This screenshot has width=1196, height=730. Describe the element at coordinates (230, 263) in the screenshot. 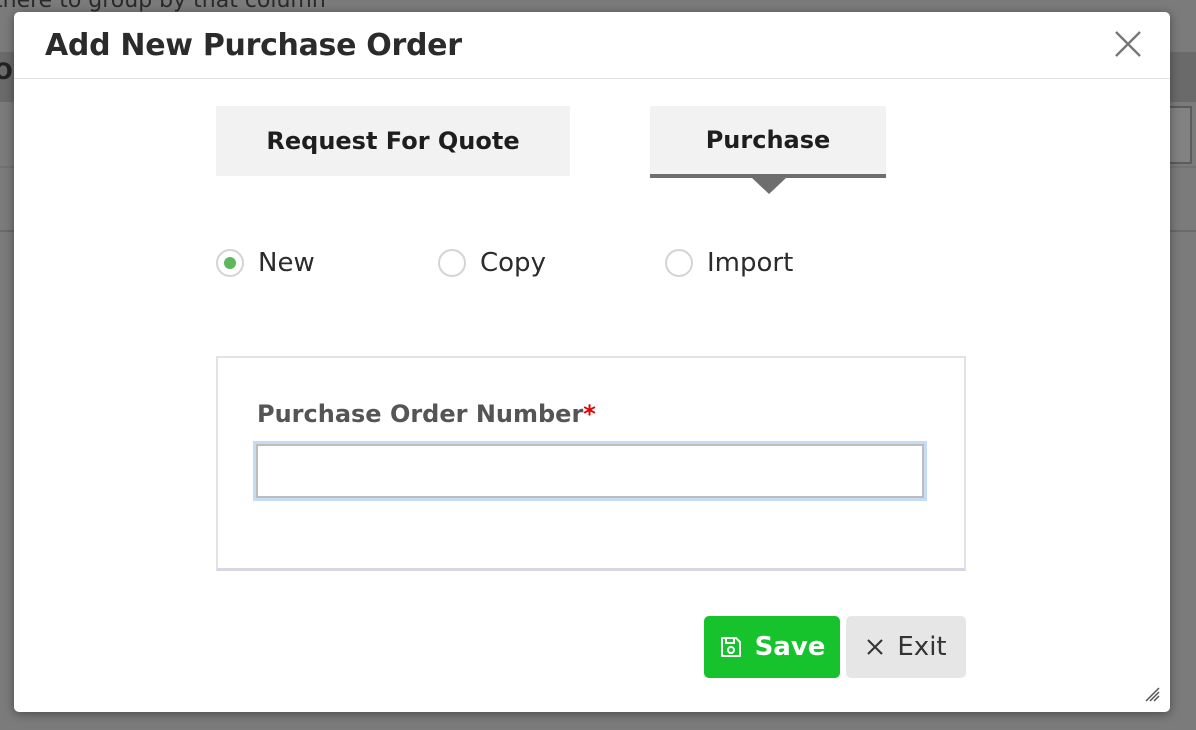

I see `radio-button-checked` at that location.